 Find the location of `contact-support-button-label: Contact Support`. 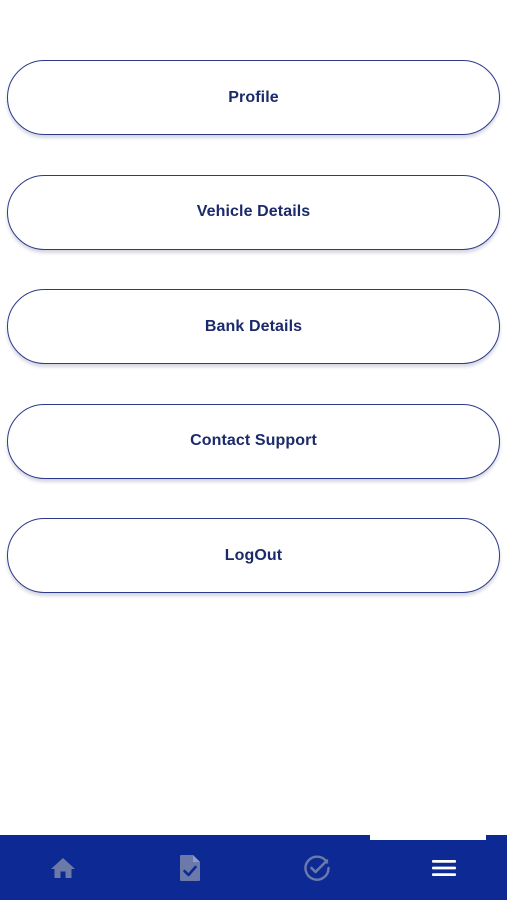

contact-support-button-label: Contact Support is located at coordinates (253, 440).